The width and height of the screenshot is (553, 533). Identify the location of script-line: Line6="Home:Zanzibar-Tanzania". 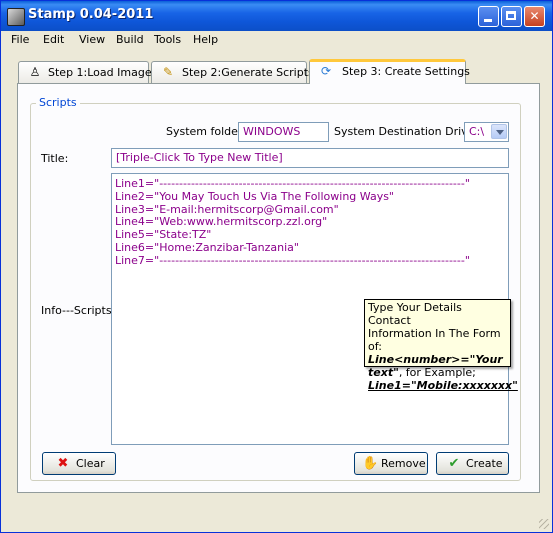
(207, 247).